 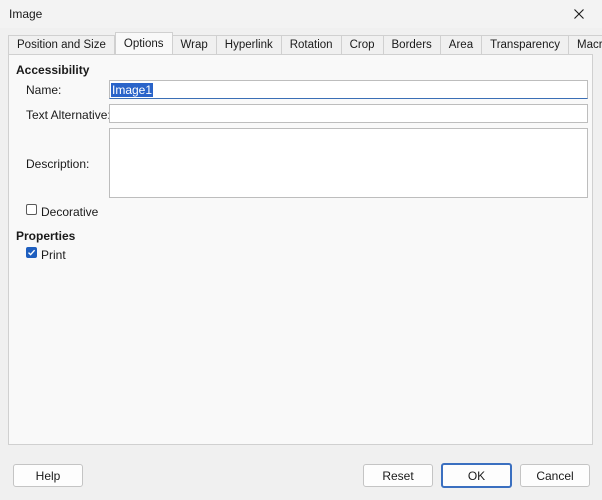 What do you see at coordinates (53, 70) in the screenshot?
I see `accessibility-heading: Accessibility` at bounding box center [53, 70].